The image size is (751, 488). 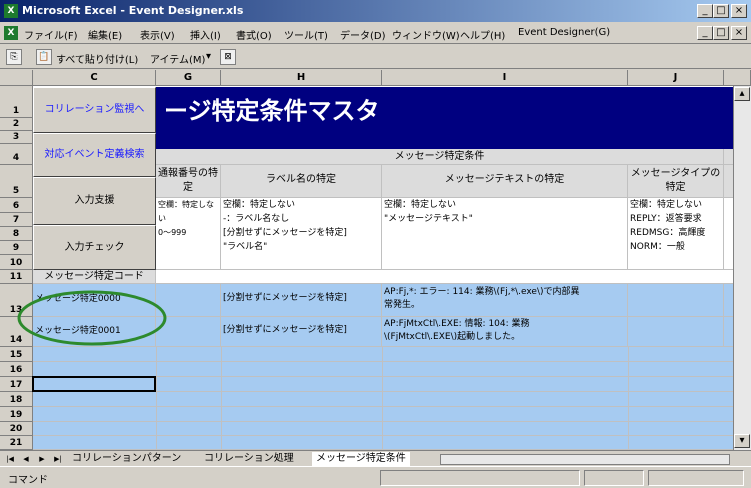 I want to click on input-check-button: 入力チェック, so click(x=94, y=247).